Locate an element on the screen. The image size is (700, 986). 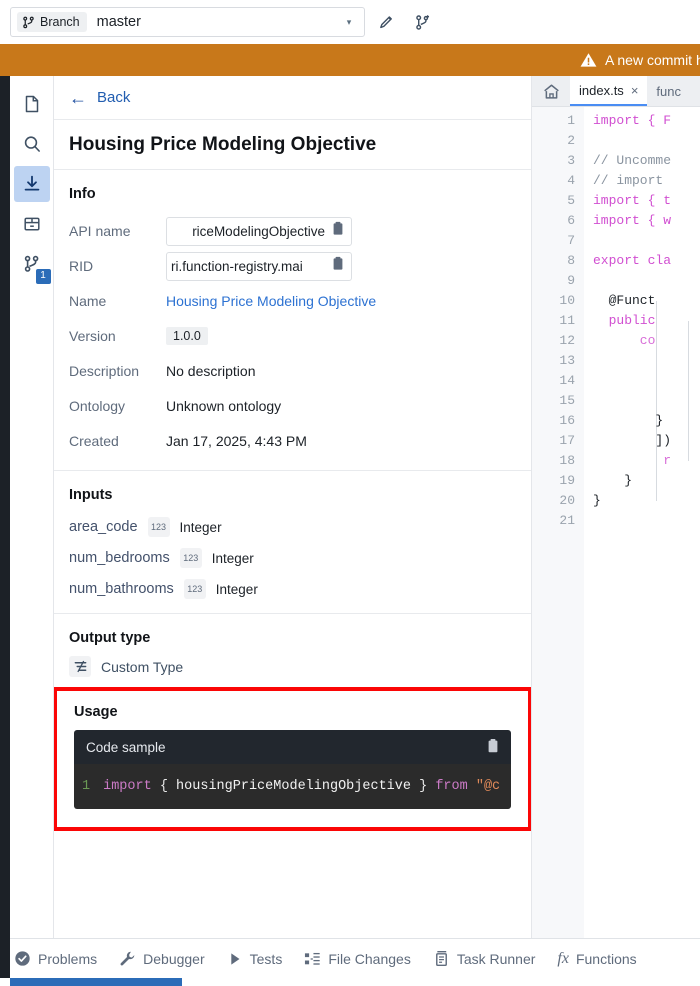
status-item-label: Task Runner is located at coordinates (496, 958).